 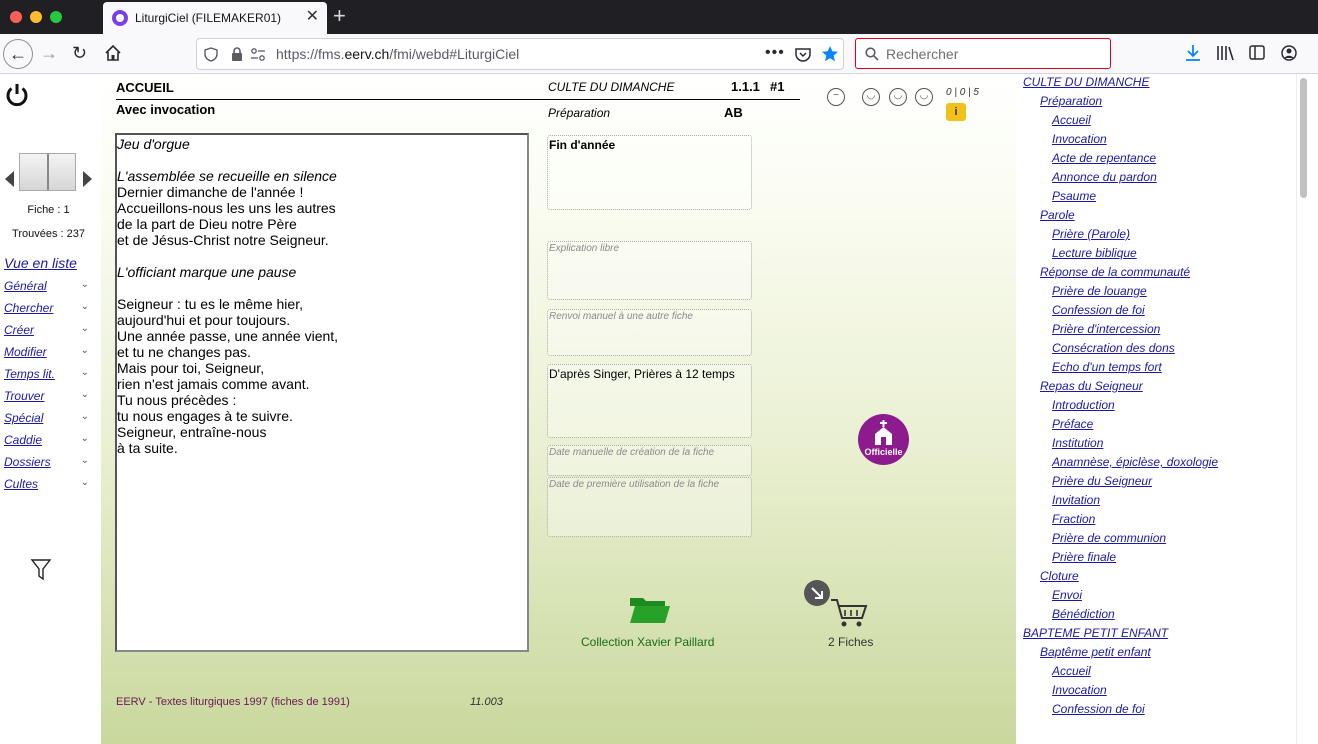 What do you see at coordinates (41, 570) in the screenshot?
I see `filter-icon` at bounding box center [41, 570].